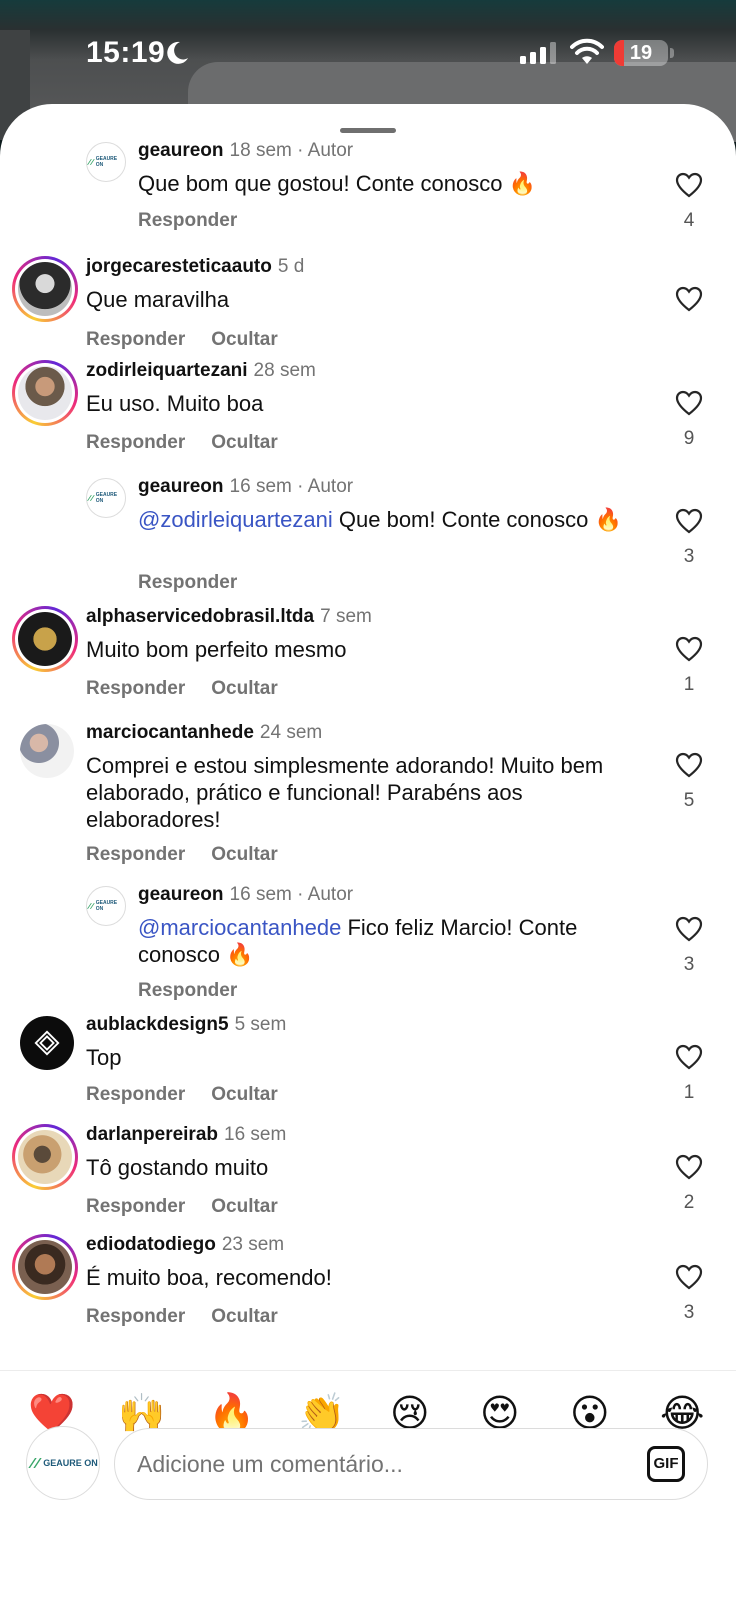 Image resolution: width=736 pixels, height=1600 pixels. What do you see at coordinates (179, 266) in the screenshot?
I see `comment-username: jorgecaresteticaauto` at bounding box center [179, 266].